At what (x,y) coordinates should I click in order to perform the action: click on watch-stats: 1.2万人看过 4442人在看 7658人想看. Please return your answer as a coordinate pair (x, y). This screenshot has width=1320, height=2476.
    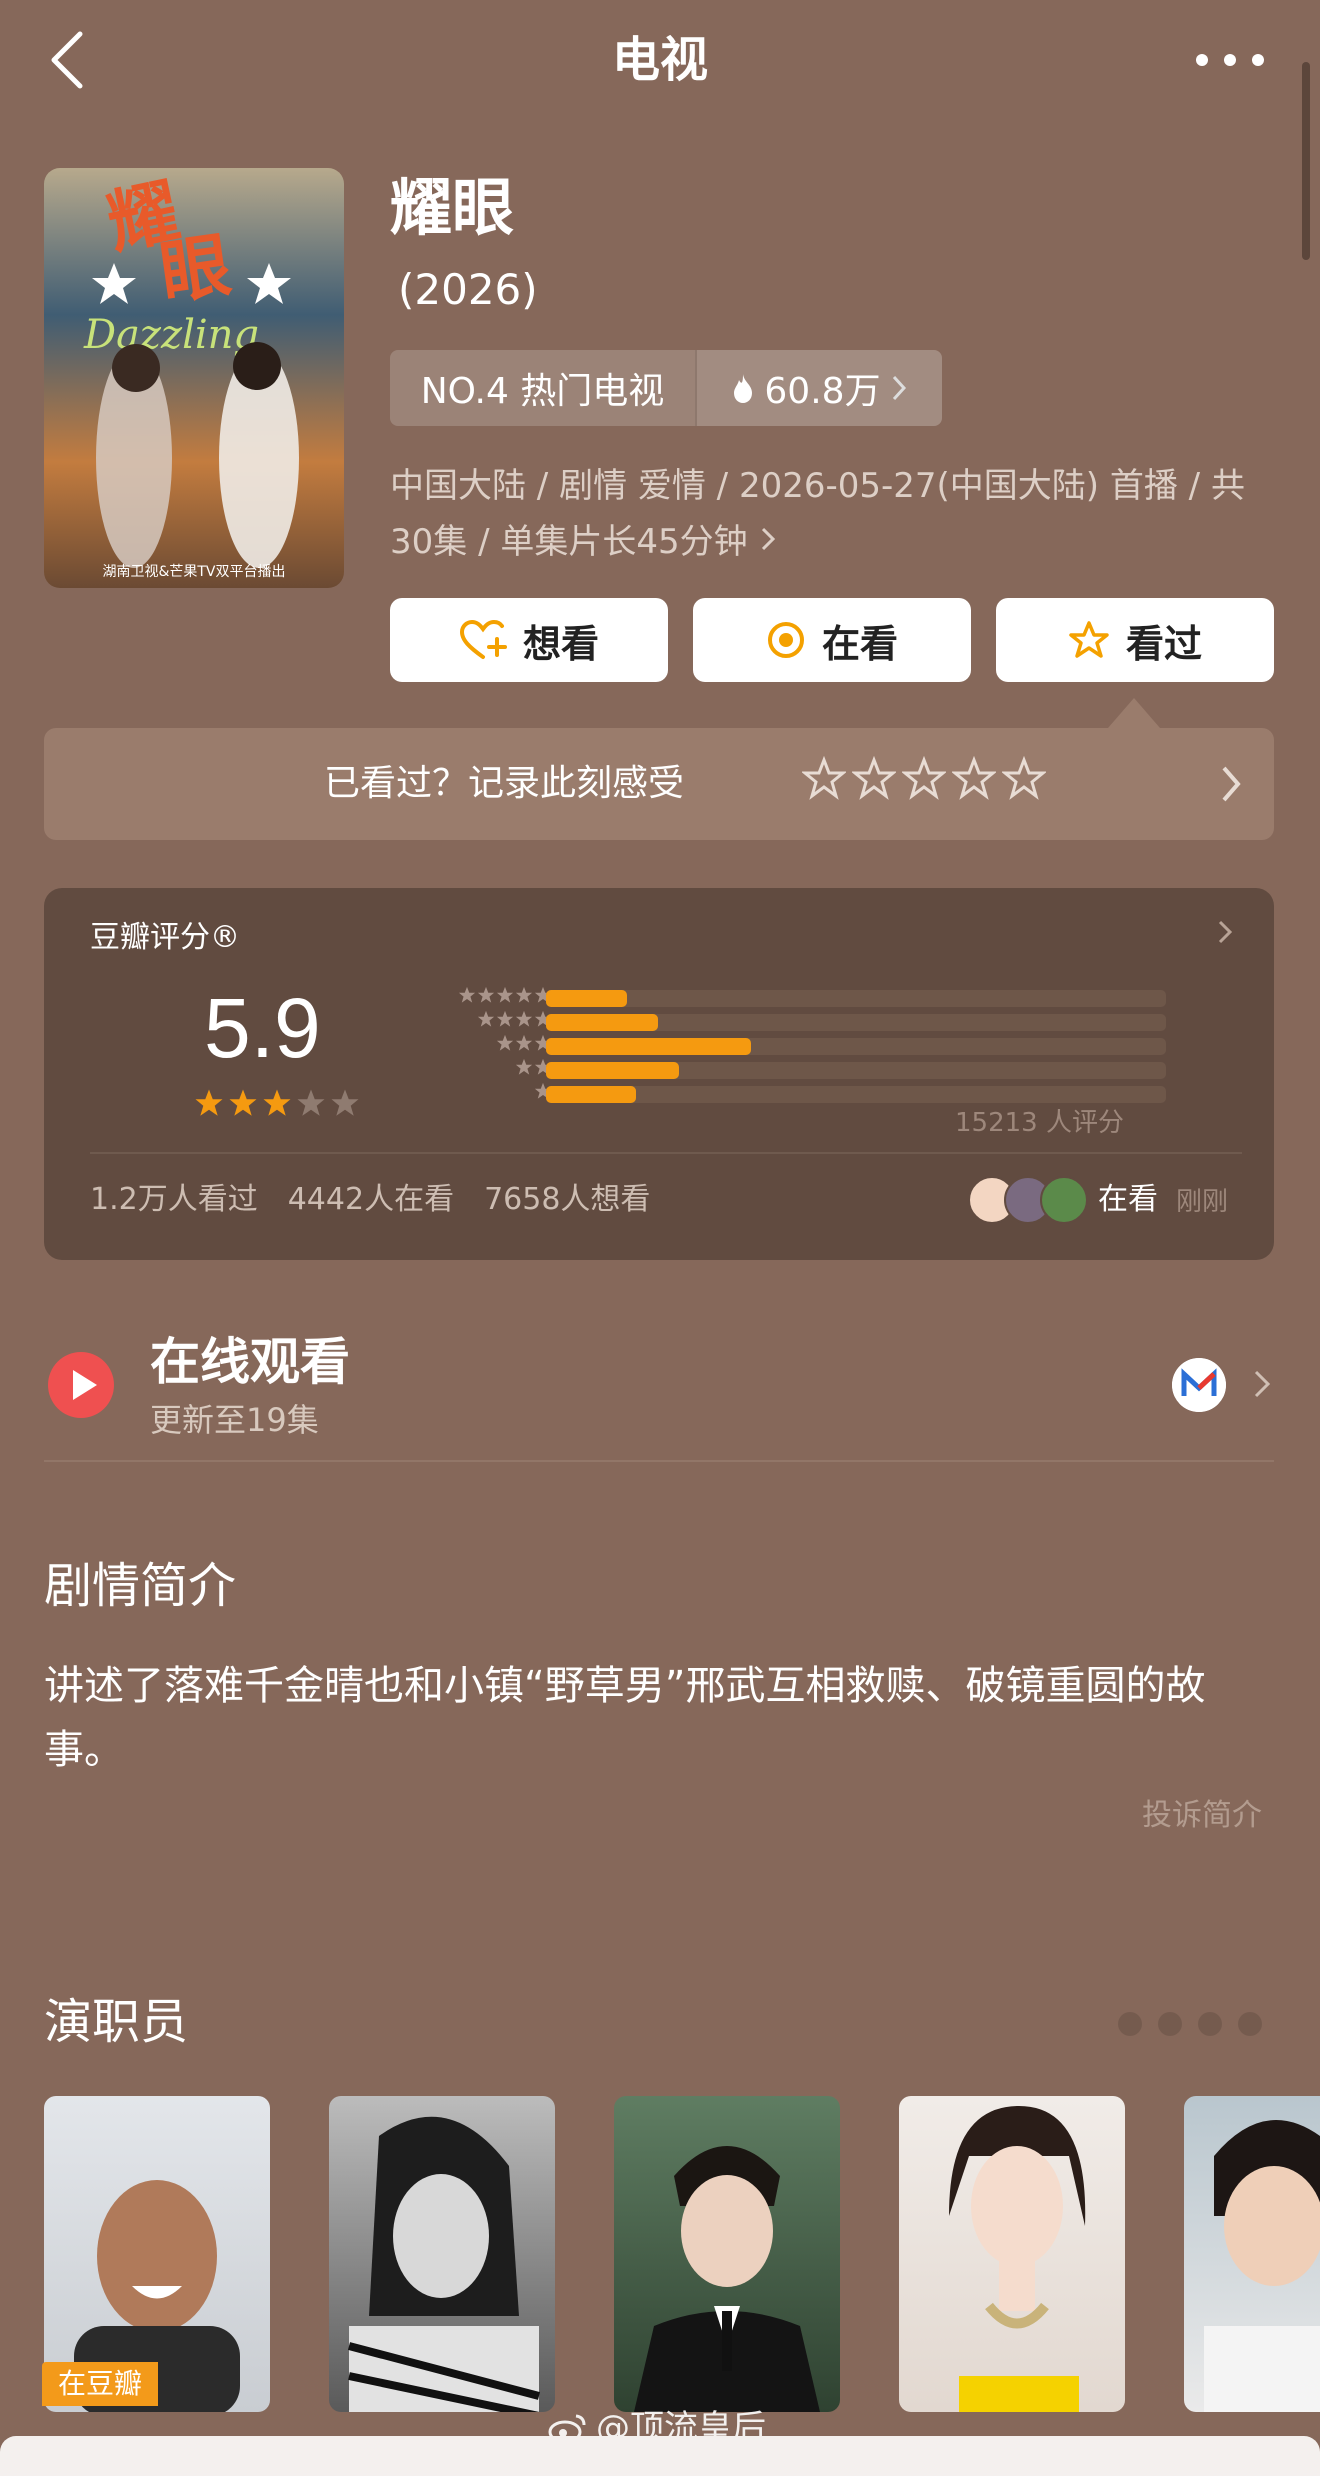
    Looking at the image, I should click on (370, 1200).